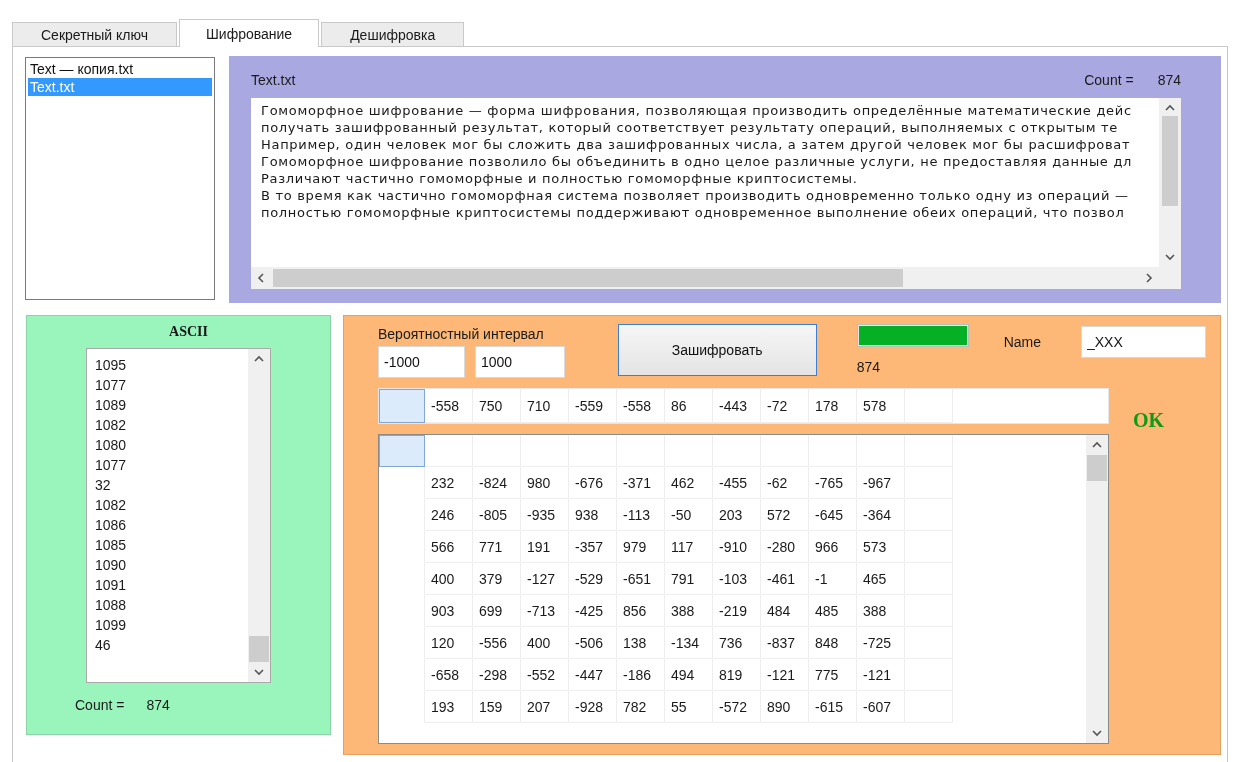 Image resolution: width=1236 pixels, height=762 pixels. I want to click on table-cell: 966, so click(833, 547).